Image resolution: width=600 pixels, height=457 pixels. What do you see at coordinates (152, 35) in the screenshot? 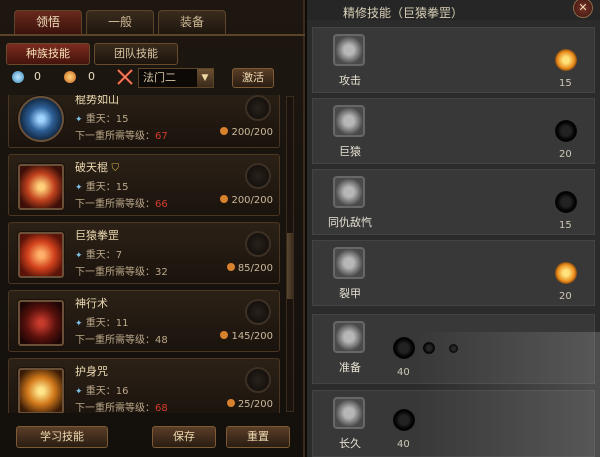
I see `tab-divider` at bounding box center [152, 35].